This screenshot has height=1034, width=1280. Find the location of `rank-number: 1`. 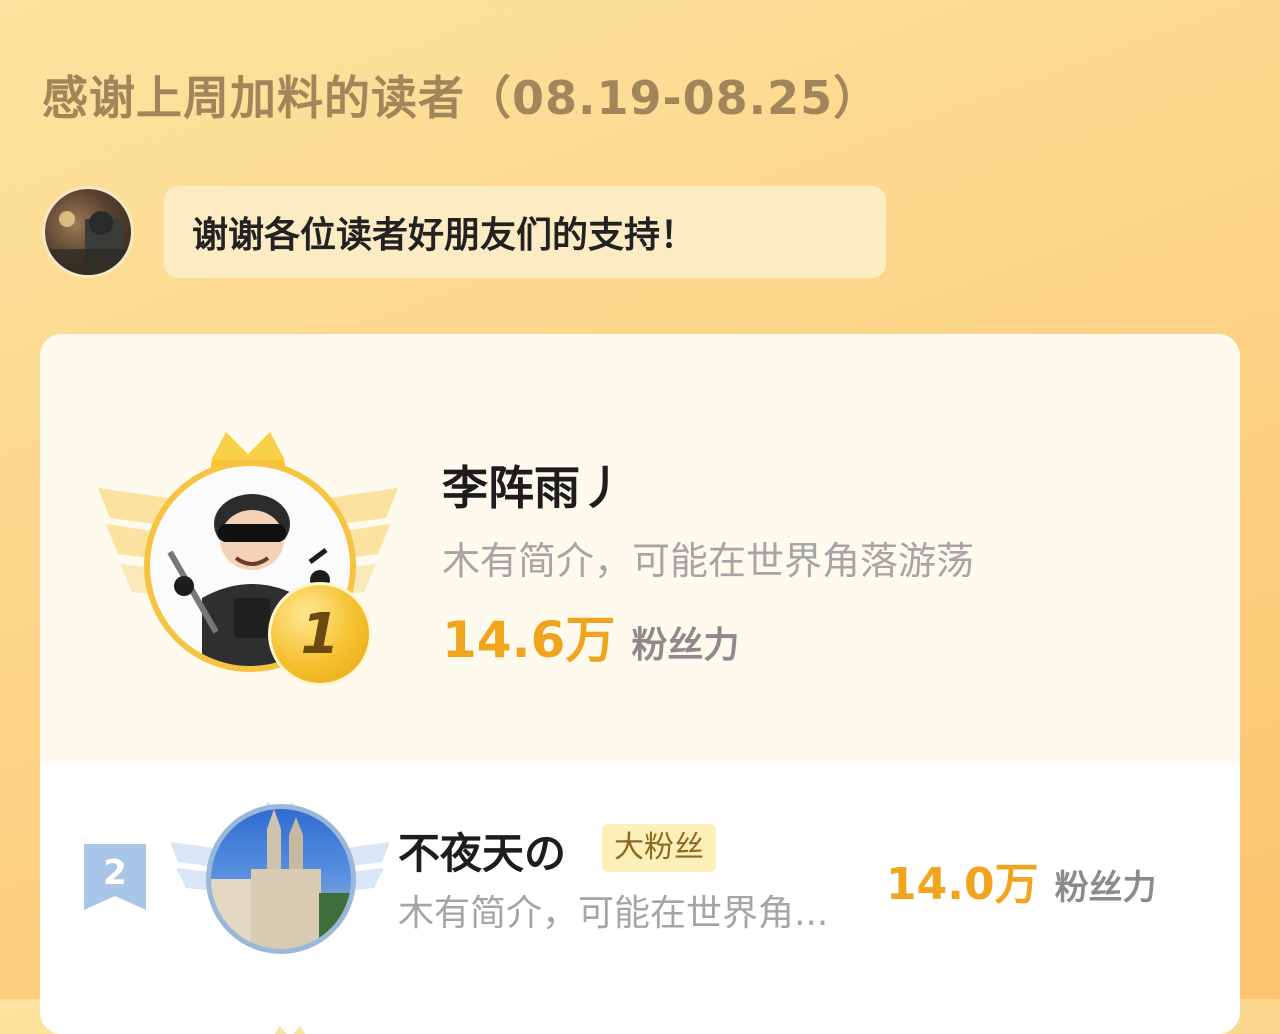

rank-number: 1 is located at coordinates (320, 634).